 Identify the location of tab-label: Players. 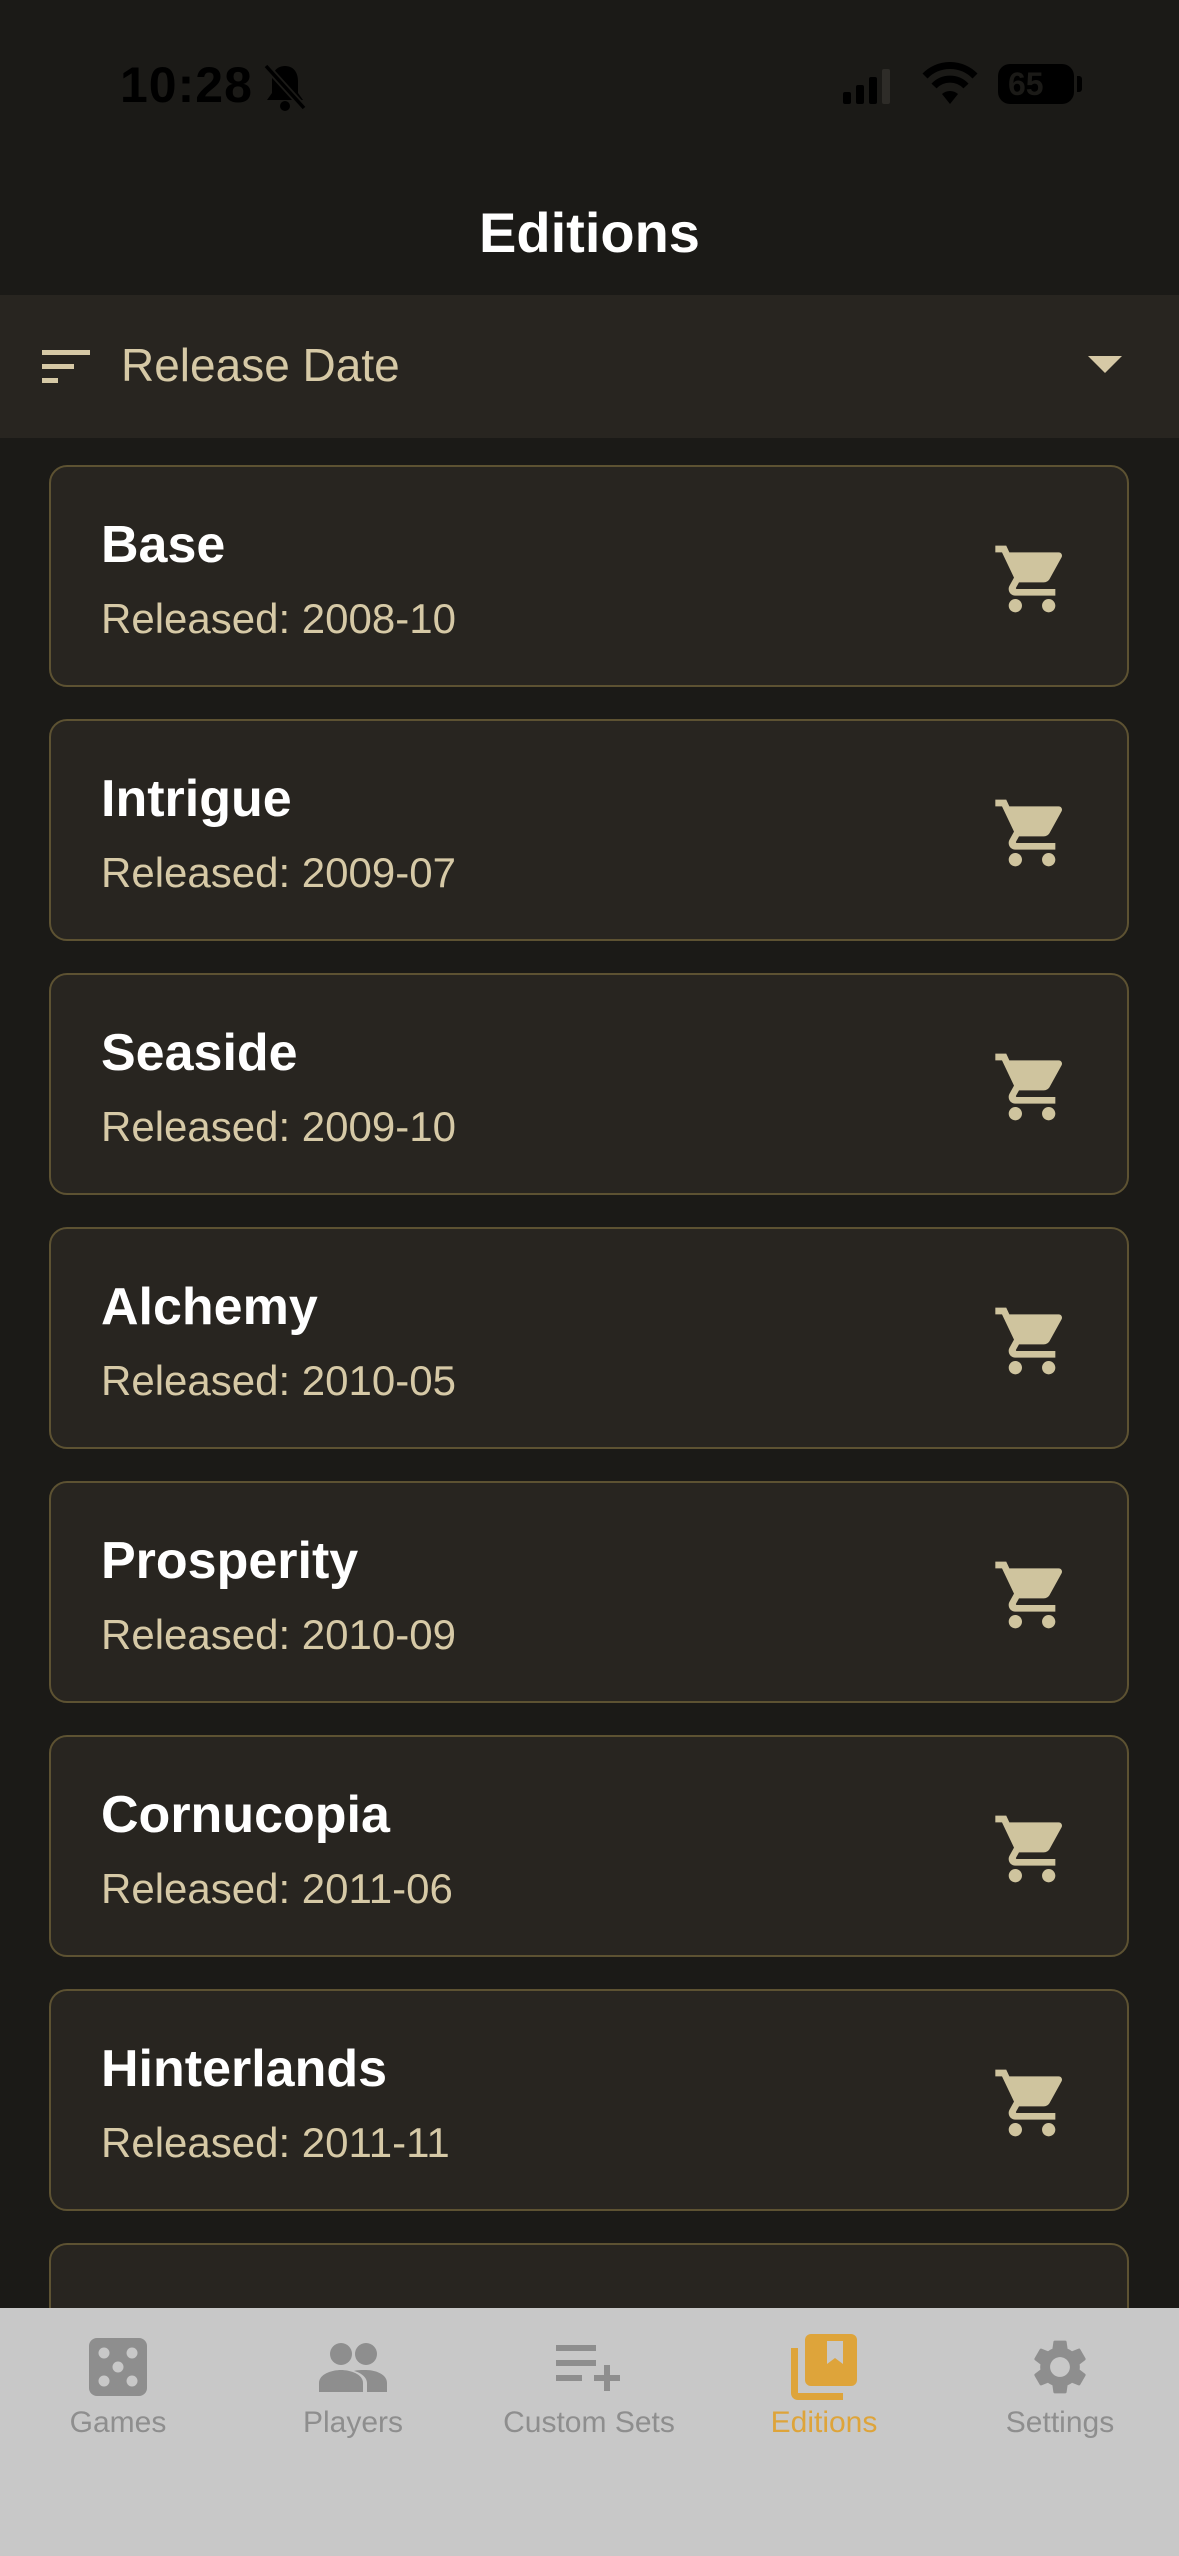
(353, 2422).